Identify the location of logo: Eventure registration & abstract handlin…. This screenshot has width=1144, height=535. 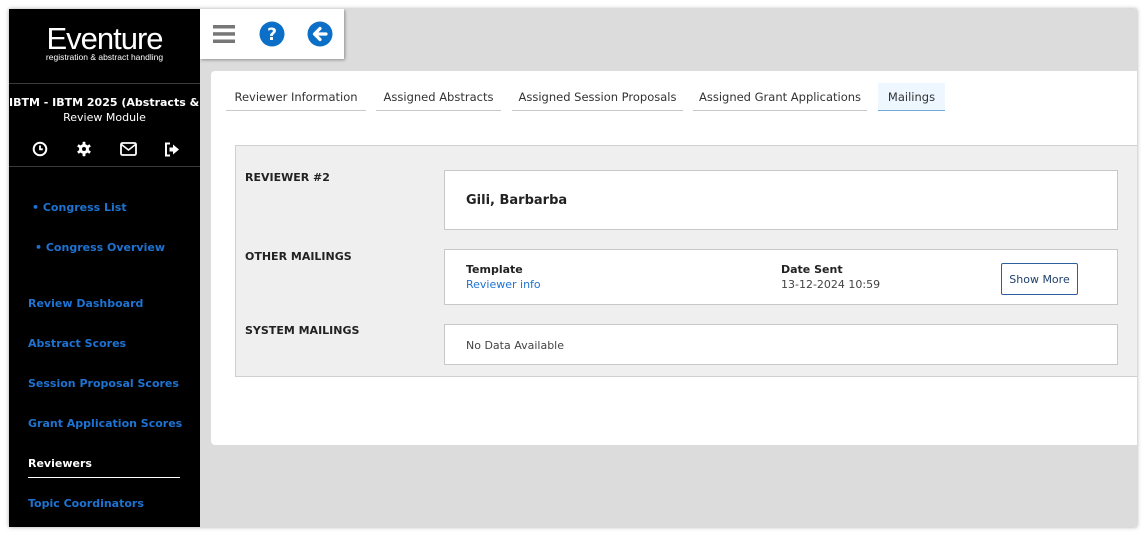
(104, 42).